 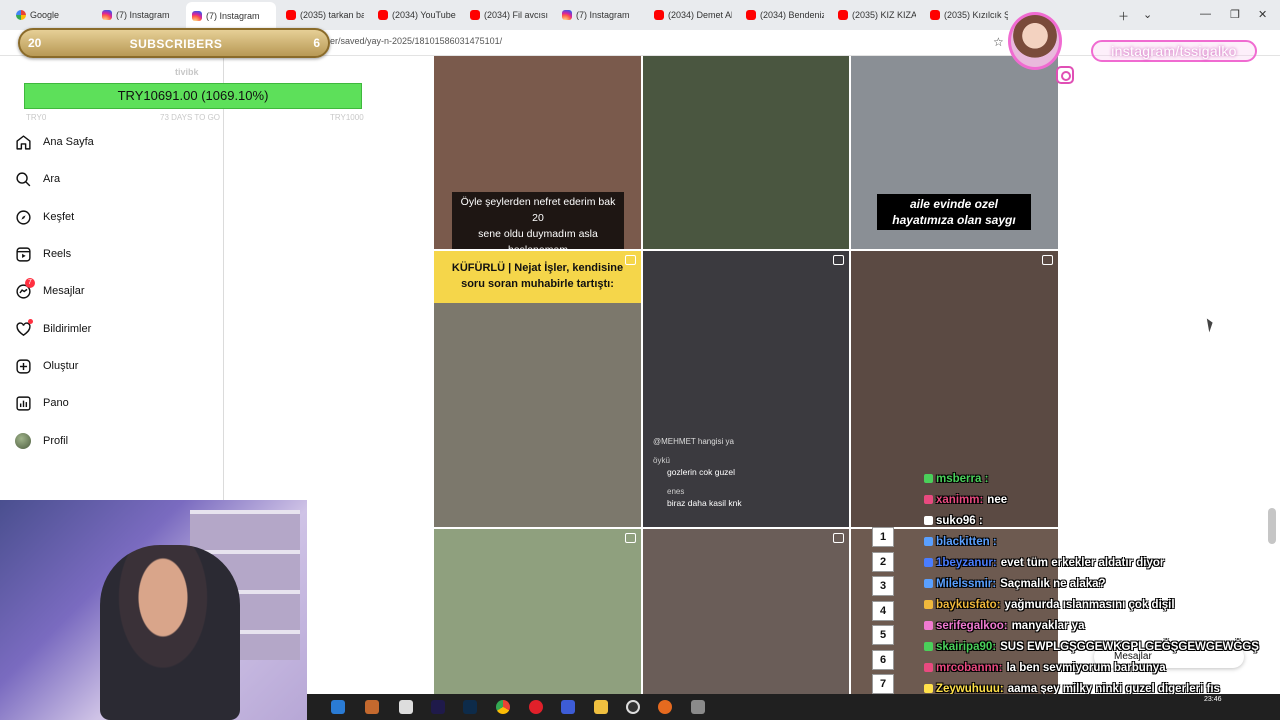 I want to click on tab-youtube-3: (2034) Fil avcısı Sı, so click(x=506, y=15).